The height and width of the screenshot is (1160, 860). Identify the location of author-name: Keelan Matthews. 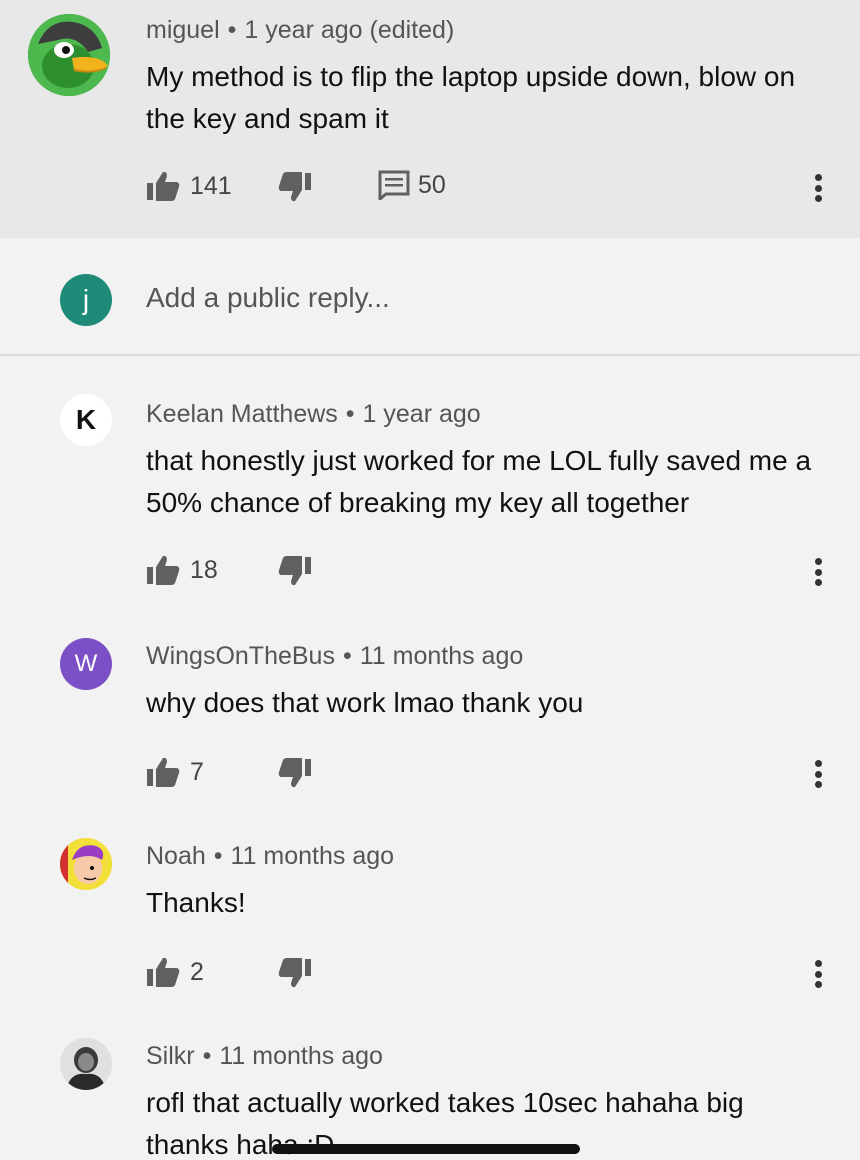
(242, 414).